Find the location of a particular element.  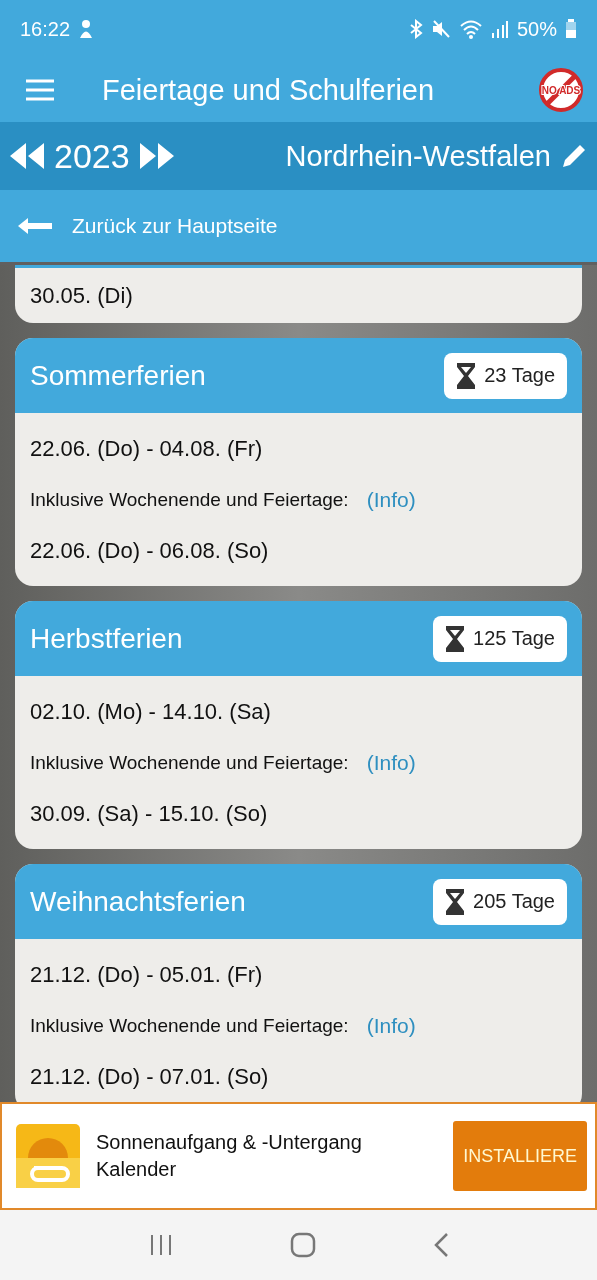

battery-icon is located at coordinates (571, 29).